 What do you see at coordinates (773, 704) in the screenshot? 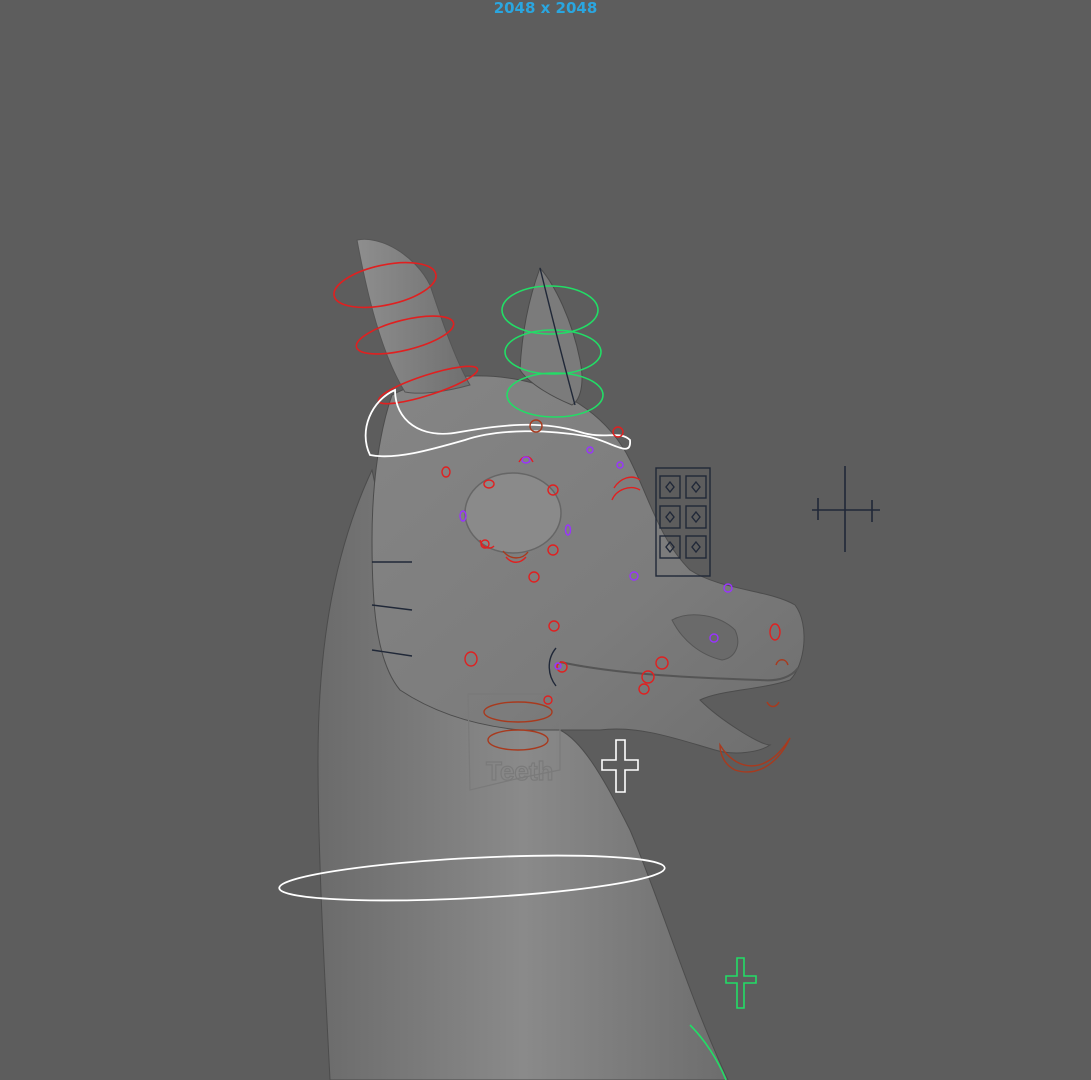
I see `chin-ctrl` at bounding box center [773, 704].